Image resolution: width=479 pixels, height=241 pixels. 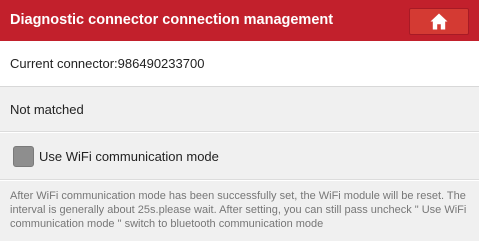 What do you see at coordinates (107, 63) in the screenshot?
I see `current-connector-label: Current connector:986490233700` at bounding box center [107, 63].